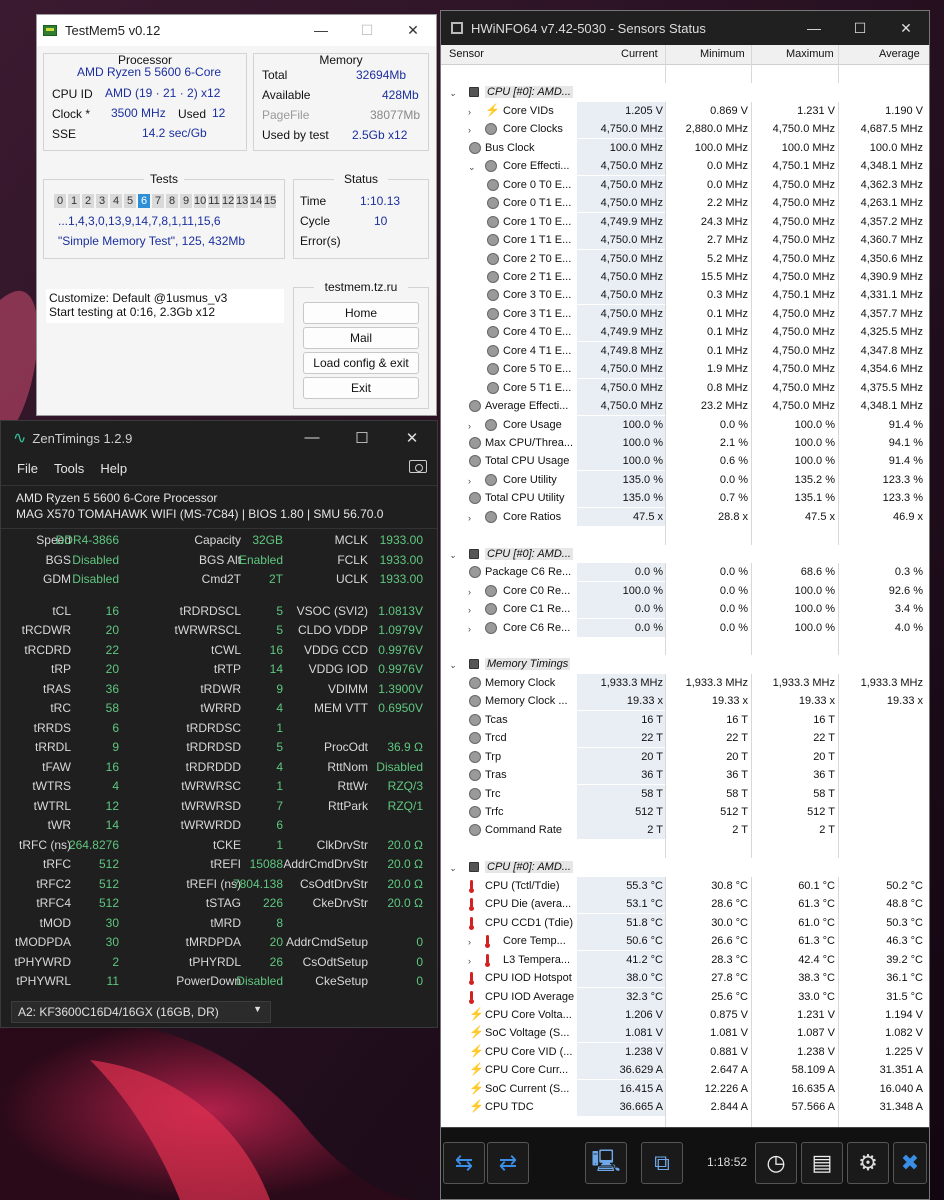 Image resolution: width=944 pixels, height=1200 pixels. What do you see at coordinates (361, 388) in the screenshot?
I see `exit-button: Exit` at bounding box center [361, 388].